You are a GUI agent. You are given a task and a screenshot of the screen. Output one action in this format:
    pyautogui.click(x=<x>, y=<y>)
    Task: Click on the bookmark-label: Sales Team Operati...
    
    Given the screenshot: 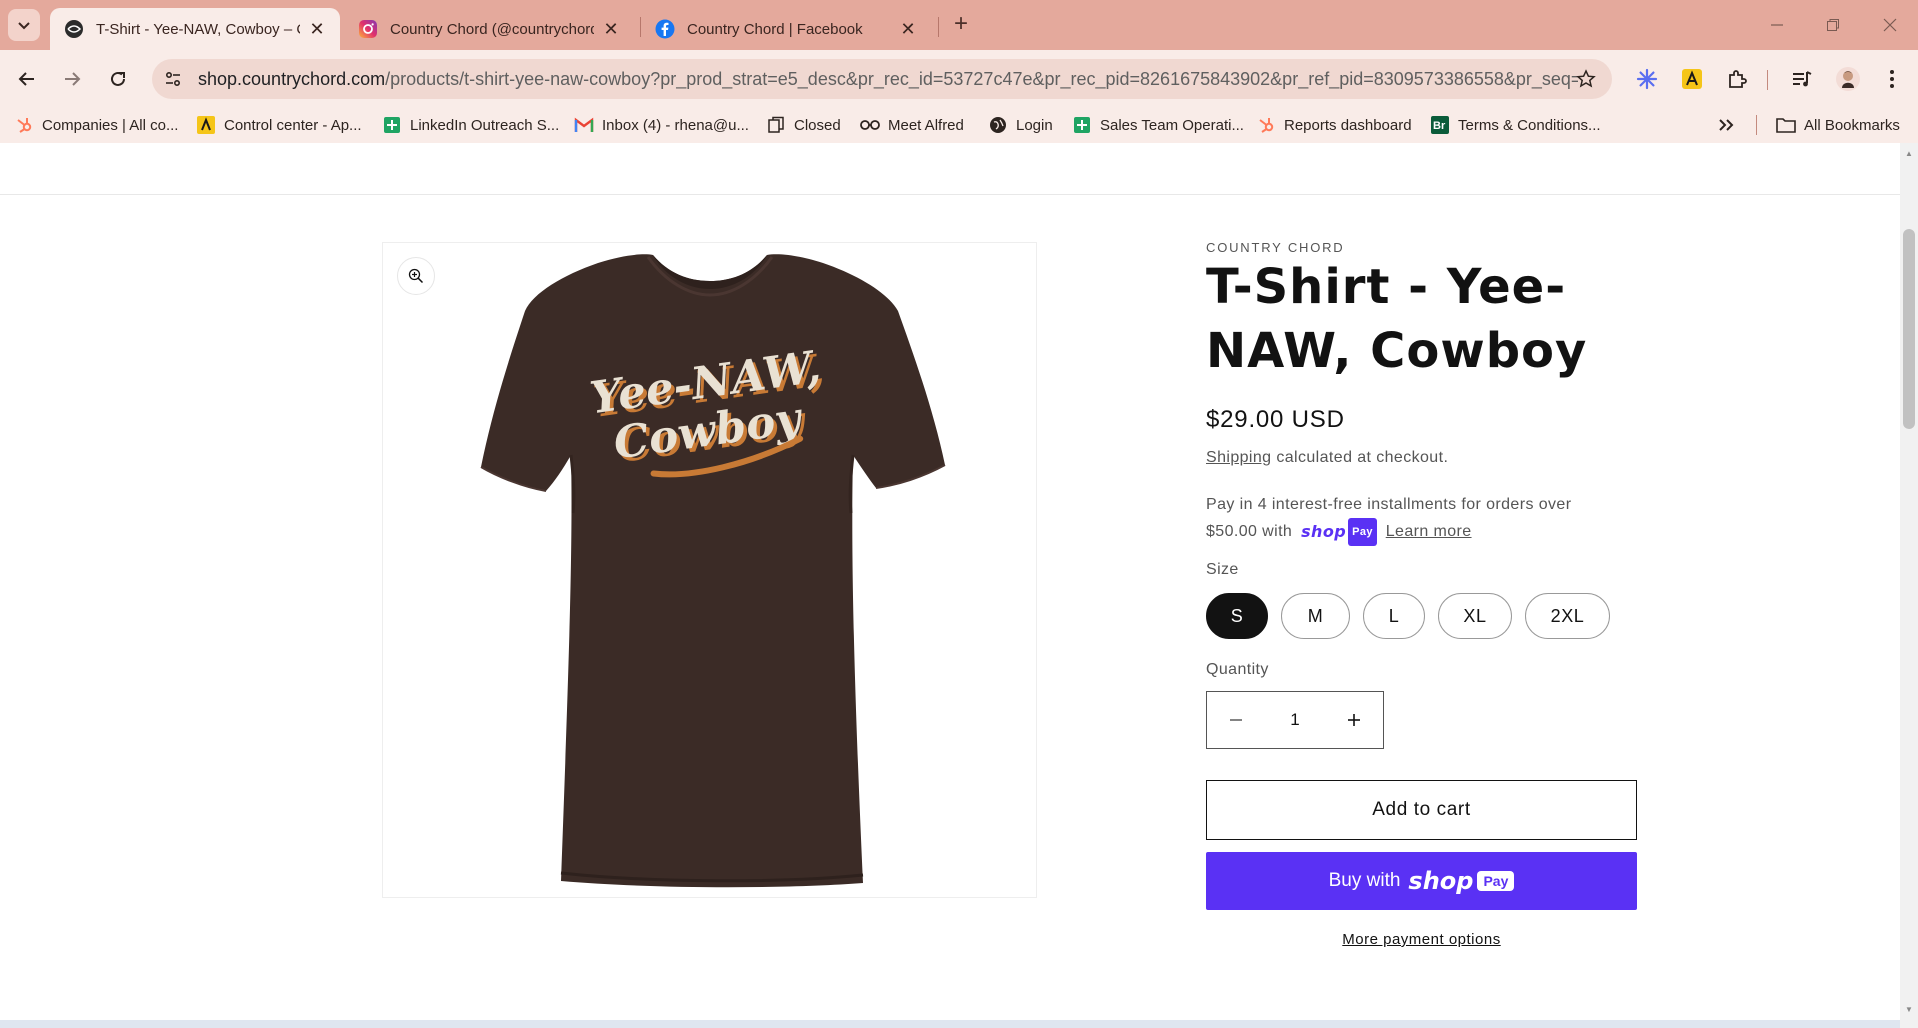 What is the action you would take?
    pyautogui.click(x=1172, y=125)
    